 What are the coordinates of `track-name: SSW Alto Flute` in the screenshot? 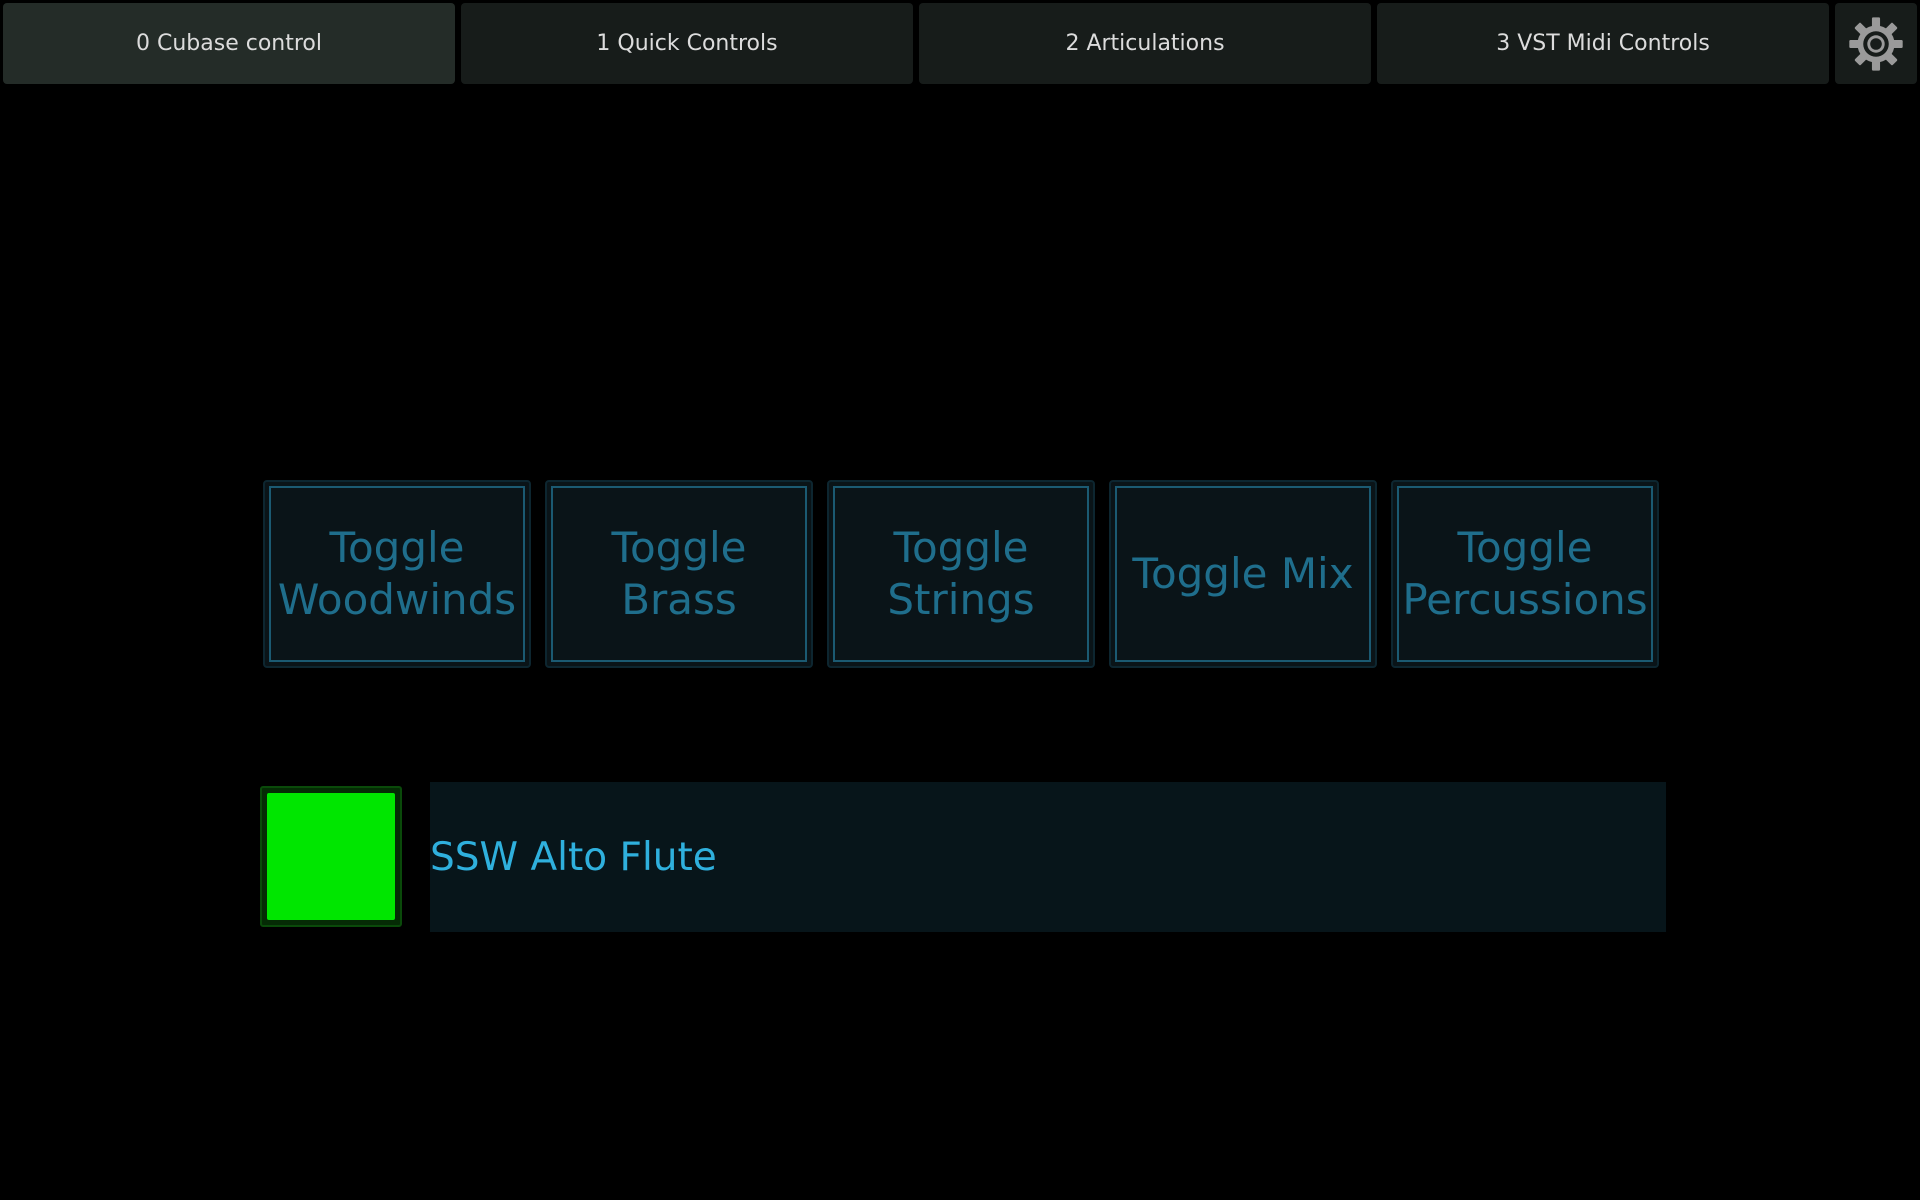 It's located at (573, 857).